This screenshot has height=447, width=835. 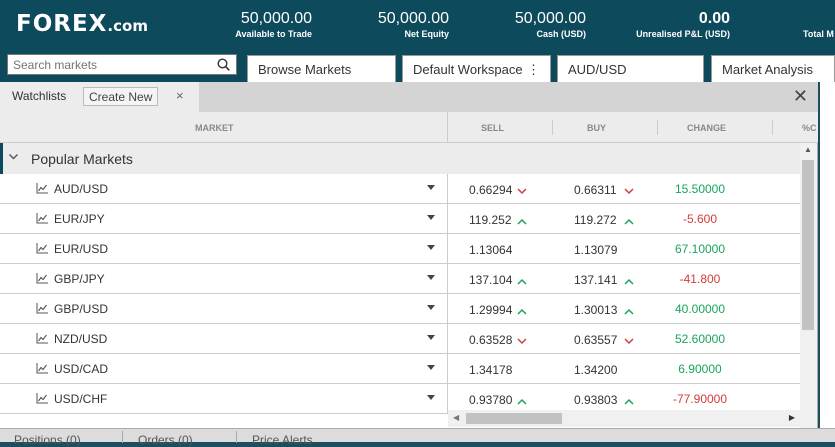 I want to click on search-box, so click(x=122, y=64).